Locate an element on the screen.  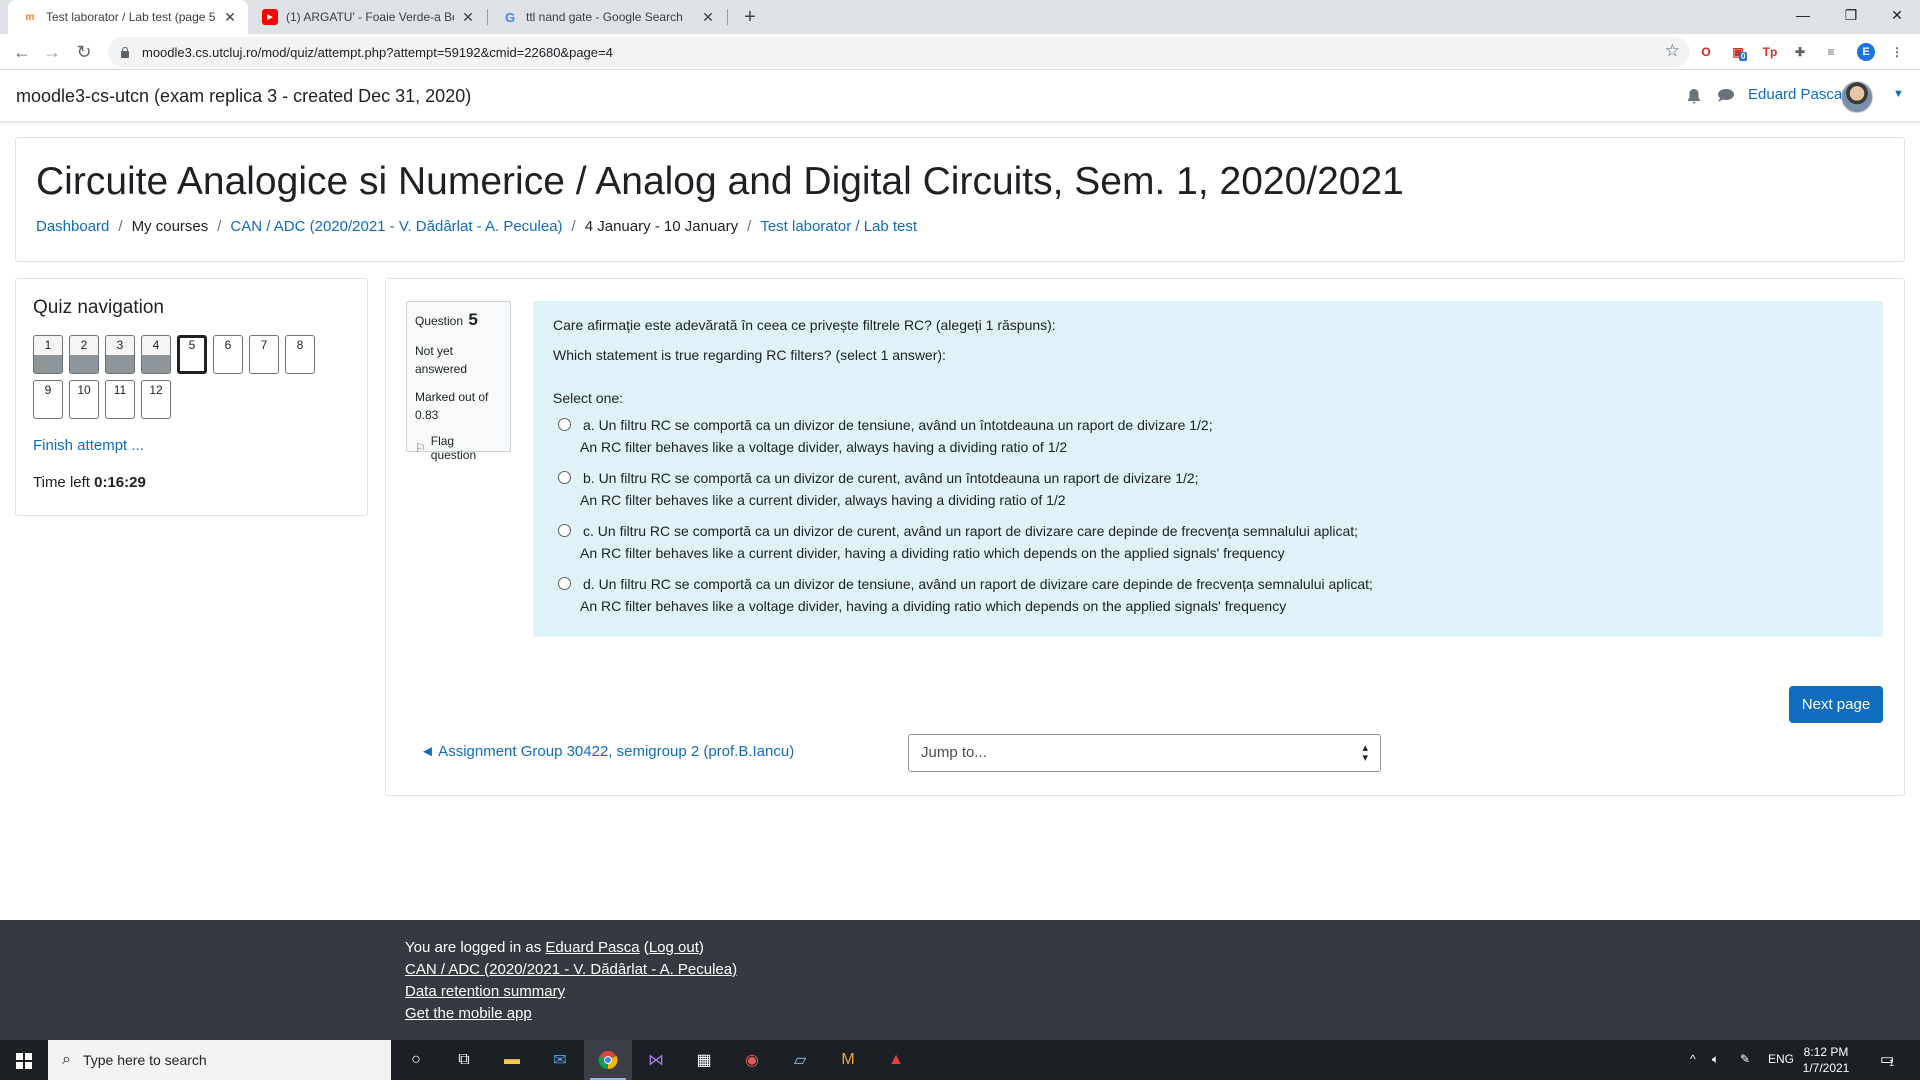
tray-chevron-icon: ^ is located at coordinates (1693, 1059).